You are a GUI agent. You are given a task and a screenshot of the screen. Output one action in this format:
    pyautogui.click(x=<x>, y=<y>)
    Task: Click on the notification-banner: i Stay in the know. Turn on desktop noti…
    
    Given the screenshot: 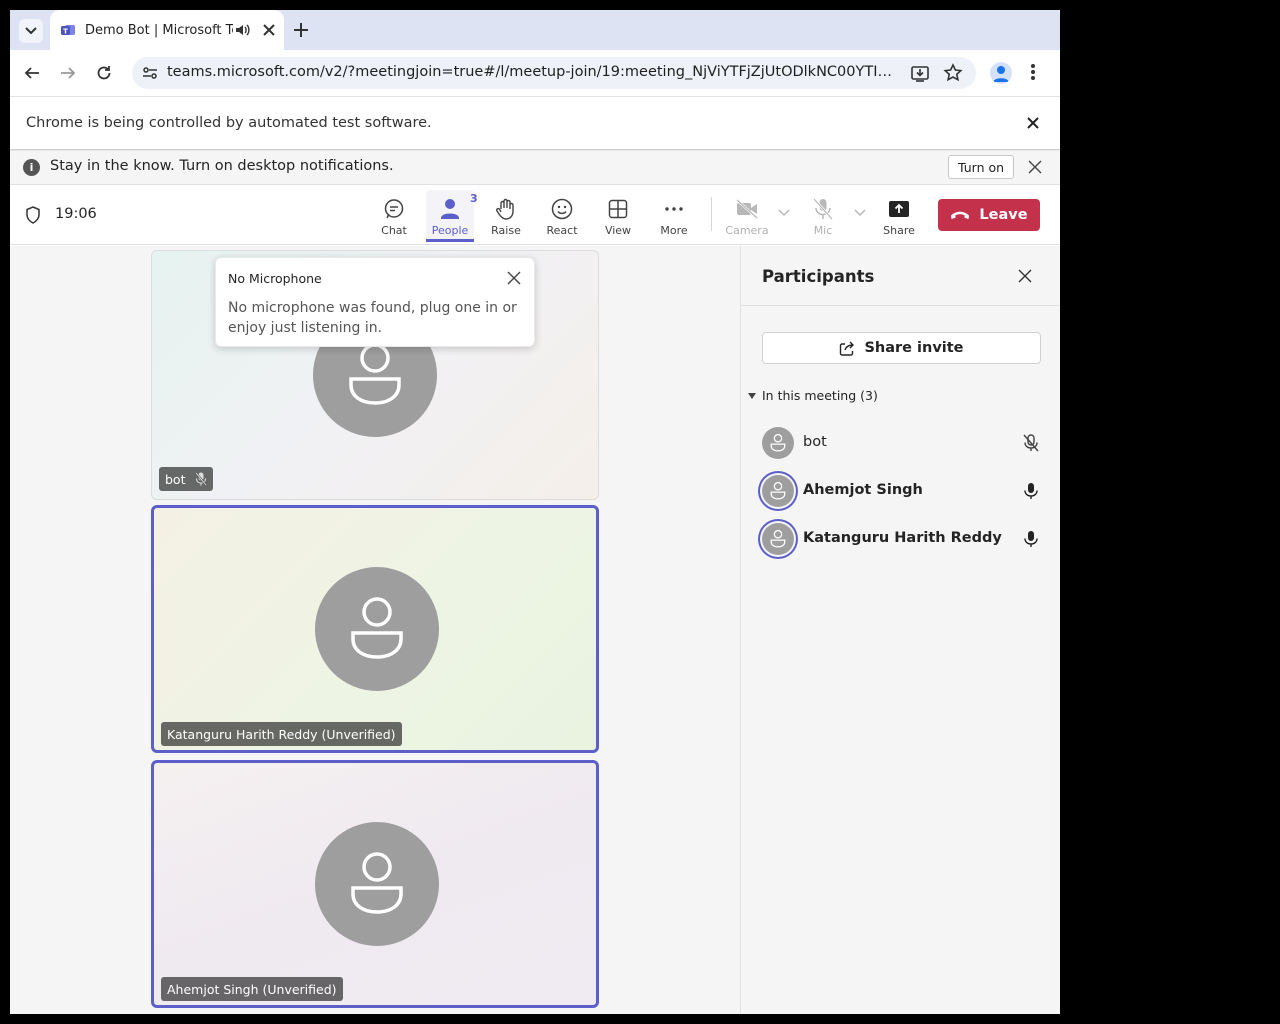 What is the action you would take?
    pyautogui.click(x=535, y=168)
    